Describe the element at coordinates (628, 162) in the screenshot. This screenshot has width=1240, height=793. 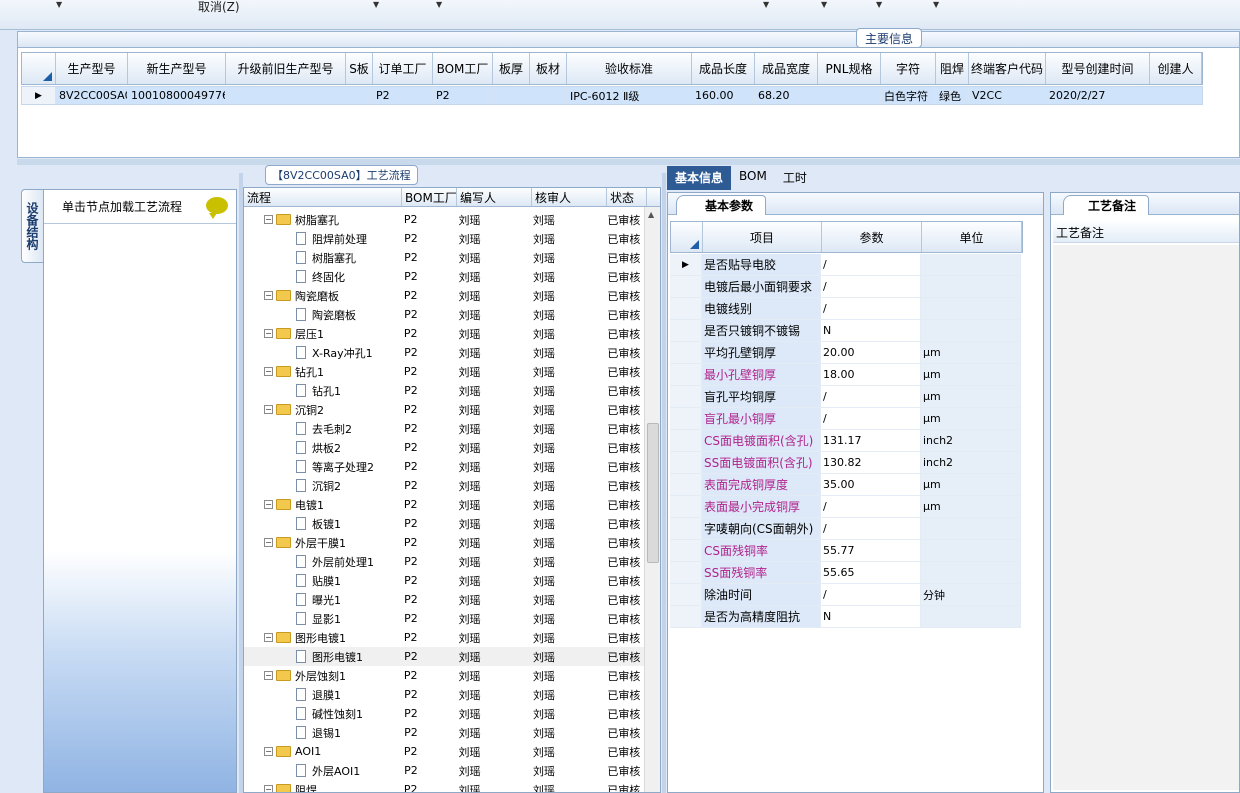
I see `horizontal-splitter` at that location.